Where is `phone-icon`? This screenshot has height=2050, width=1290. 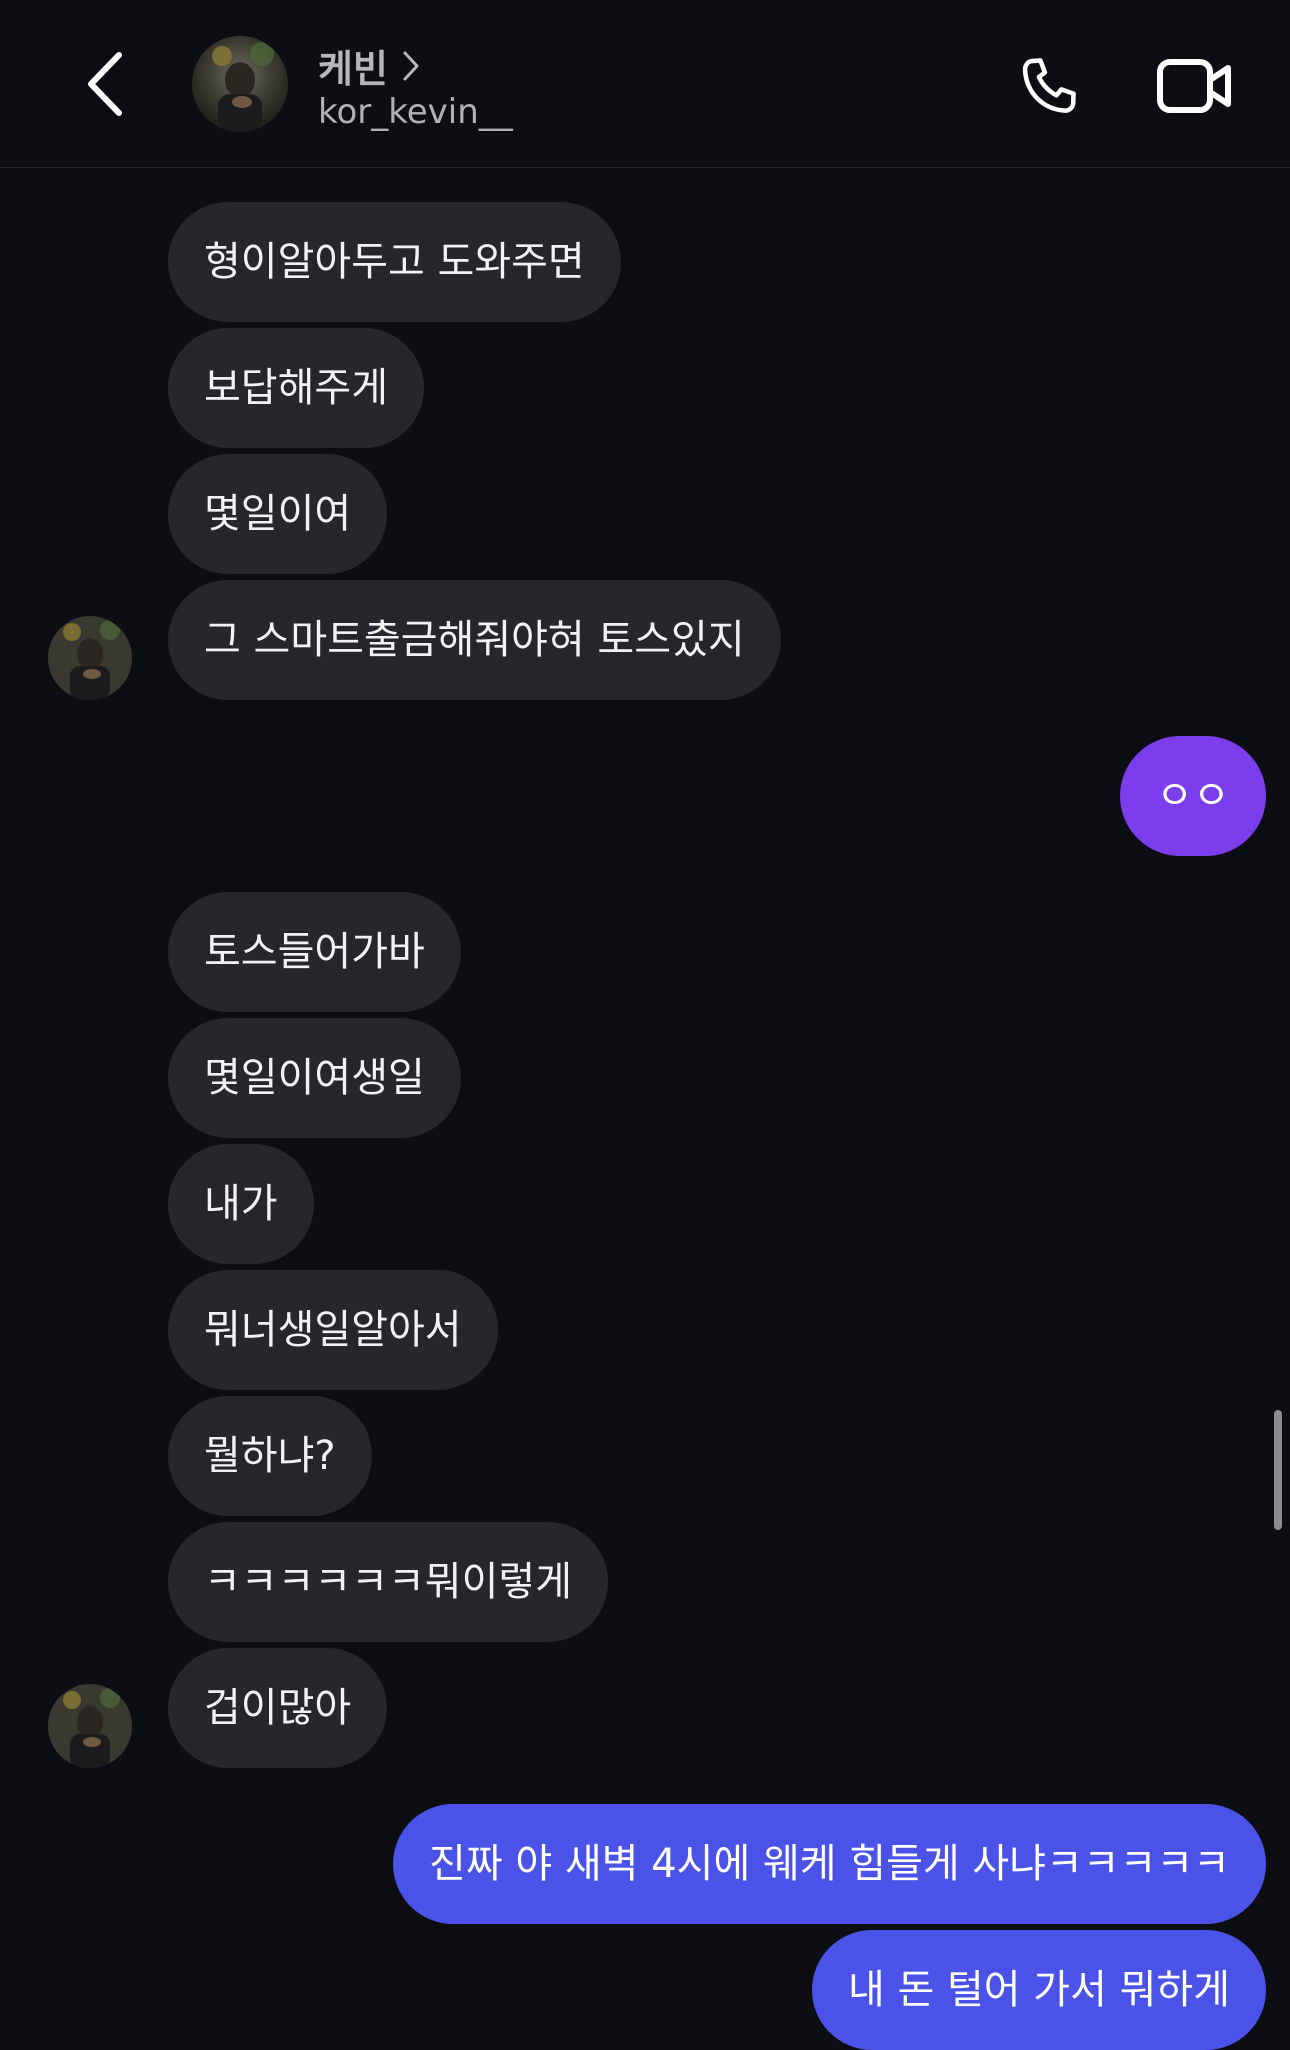 phone-icon is located at coordinates (1049, 85).